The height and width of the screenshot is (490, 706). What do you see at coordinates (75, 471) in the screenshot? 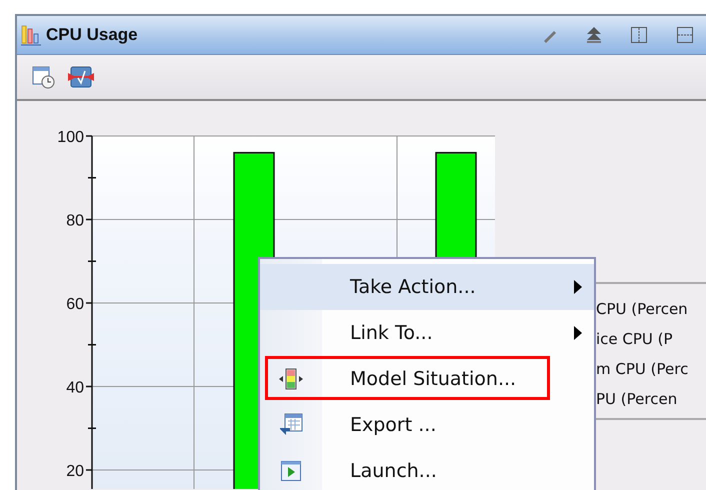
I see `y-tick-label: 20` at bounding box center [75, 471].